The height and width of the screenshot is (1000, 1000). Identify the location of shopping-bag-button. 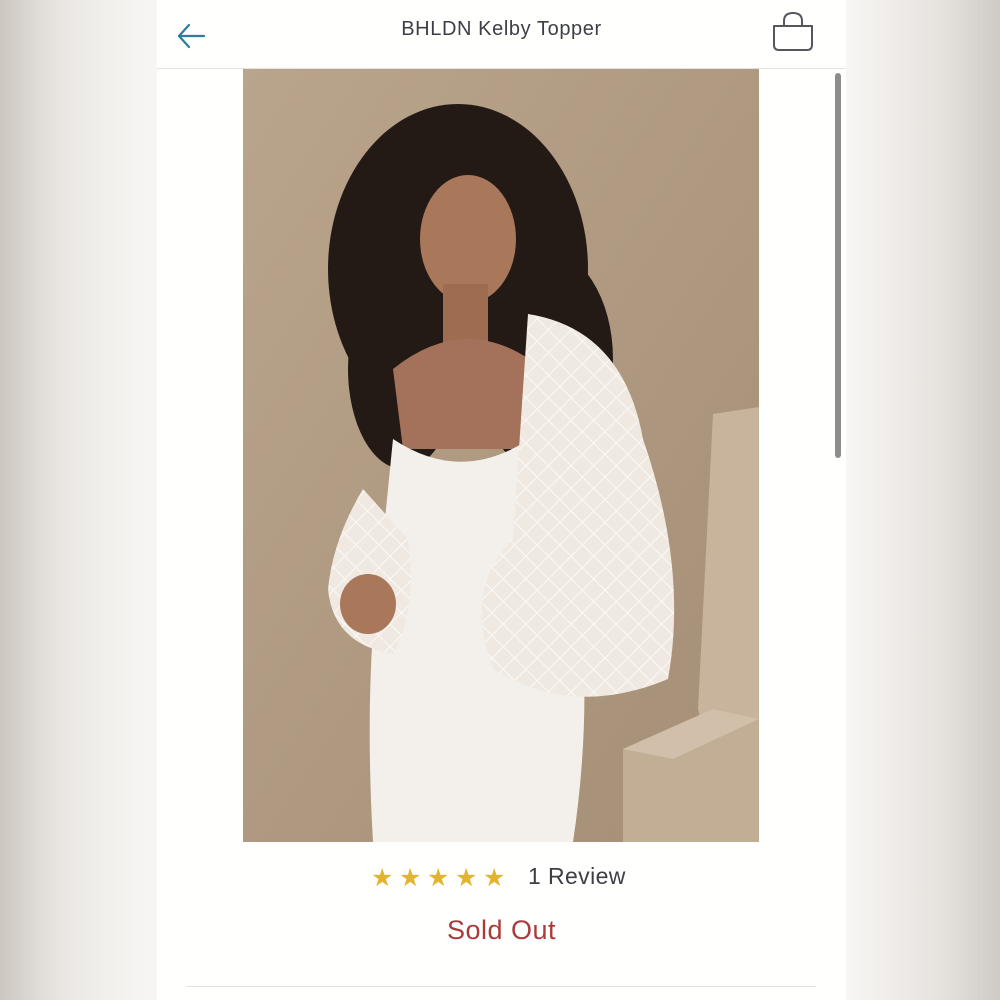
(793, 32).